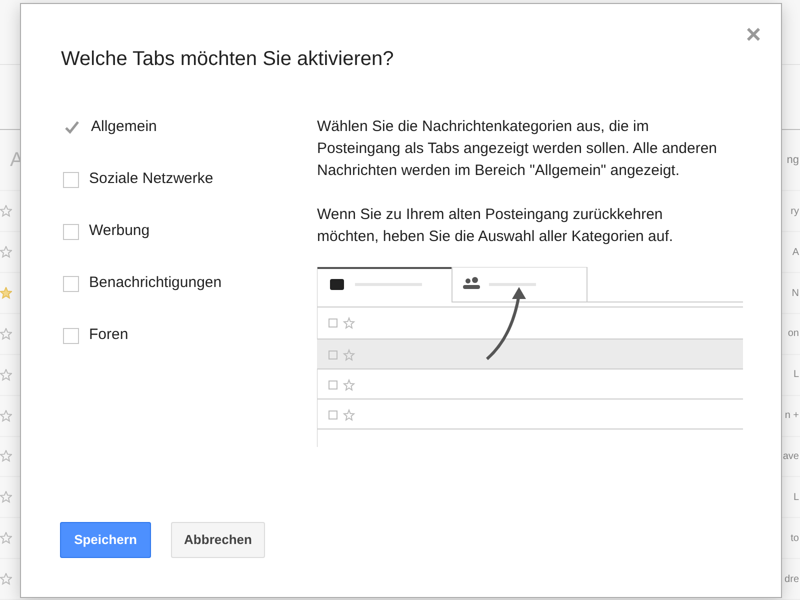 This screenshot has height=600, width=800. Describe the element at coordinates (218, 540) in the screenshot. I see `cancel-button: Abbrechen` at that location.